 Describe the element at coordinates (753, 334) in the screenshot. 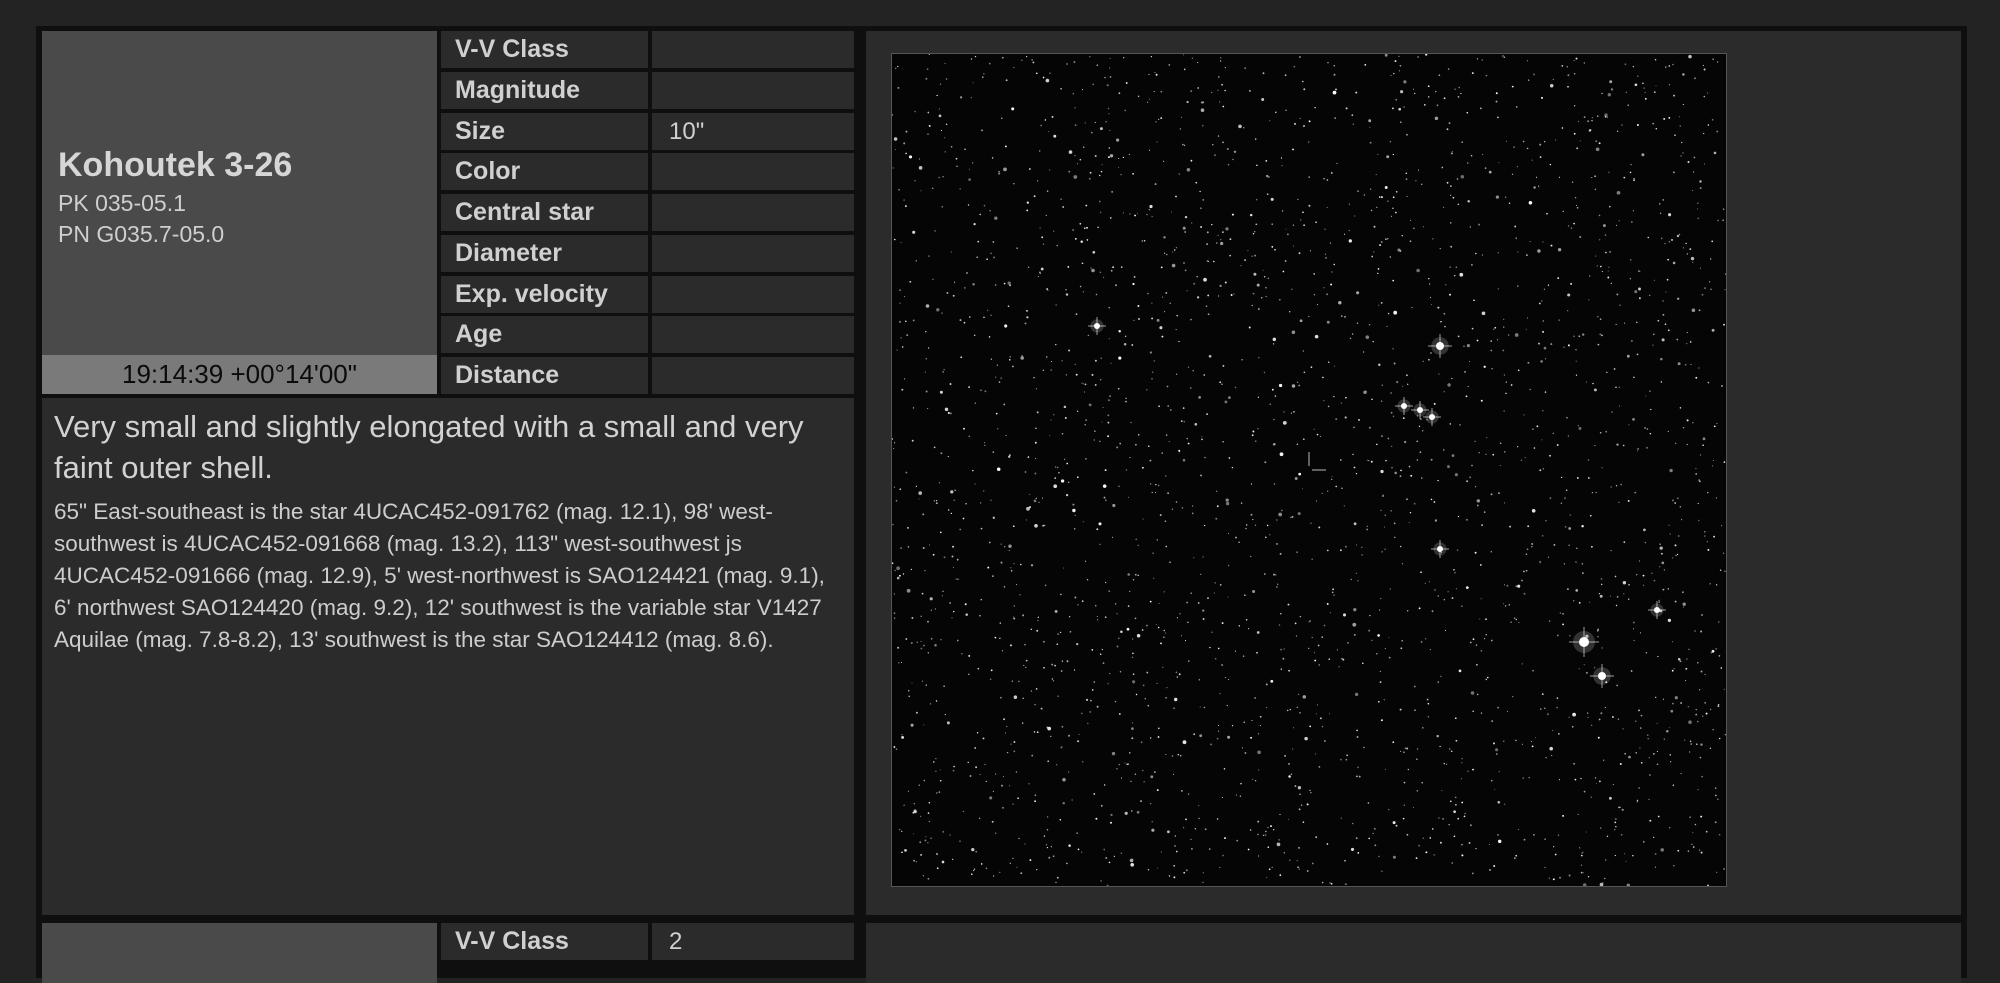

I see `property-value` at that location.